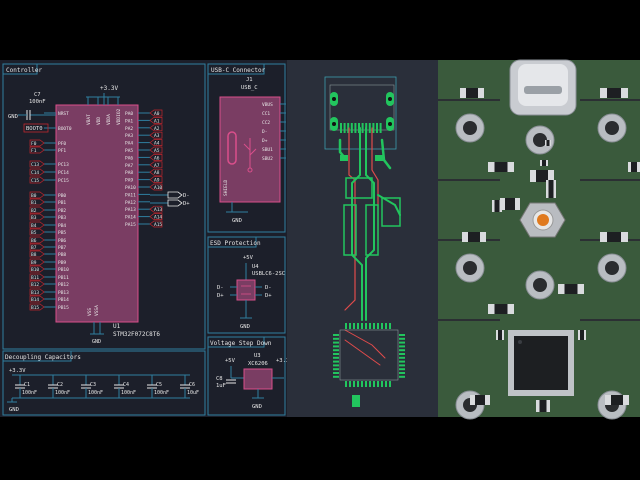 This screenshot has height=480, width=640. What do you see at coordinates (186, 196) in the screenshot?
I see `dm-net-label: D-` at bounding box center [186, 196].